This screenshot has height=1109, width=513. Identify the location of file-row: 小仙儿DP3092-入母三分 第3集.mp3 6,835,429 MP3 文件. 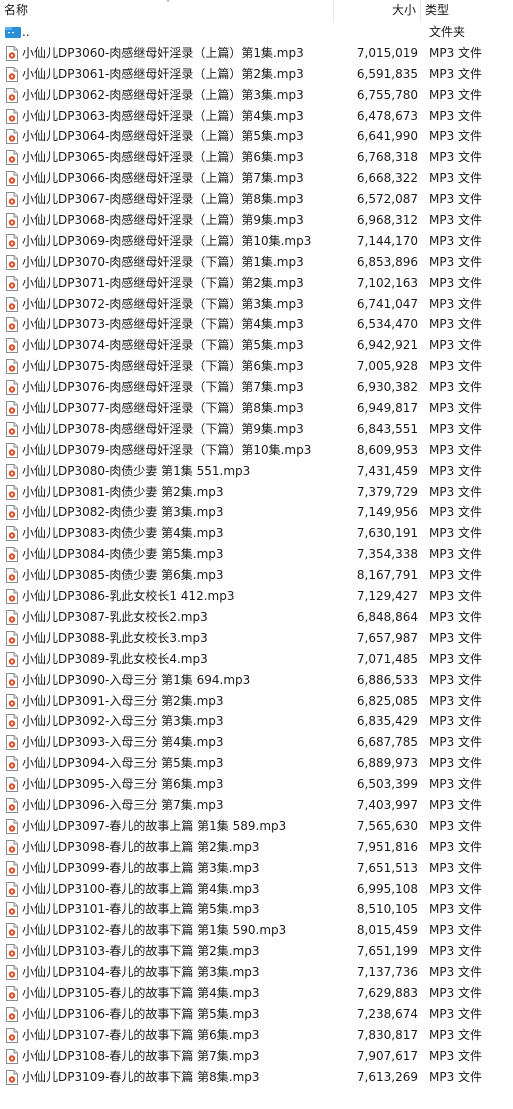
(256, 721).